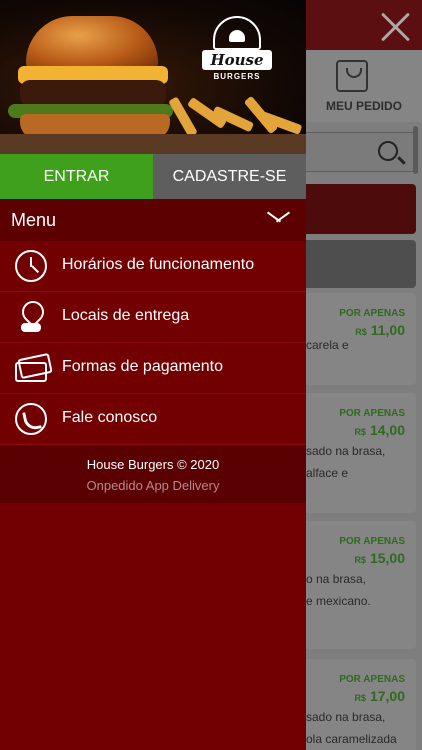 The height and width of the screenshot is (750, 422). Describe the element at coordinates (153, 485) in the screenshot. I see `powered-by-text: Onpedido App Delivery` at that location.